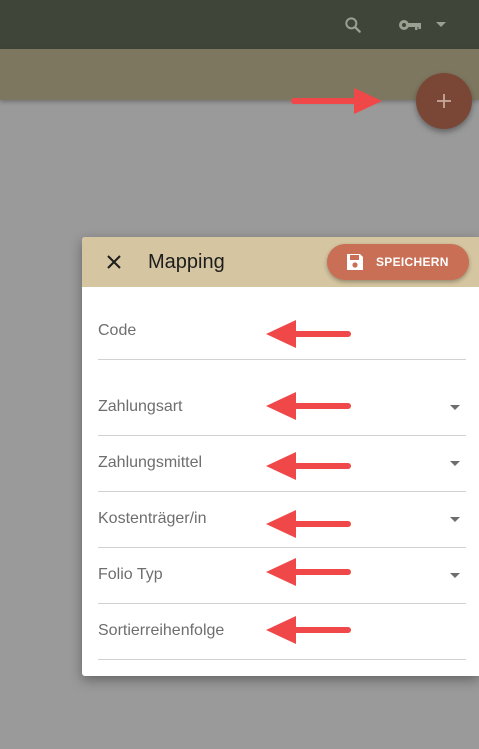  Describe the element at coordinates (152, 518) in the screenshot. I see `field-label: Kostenträger/in` at that location.